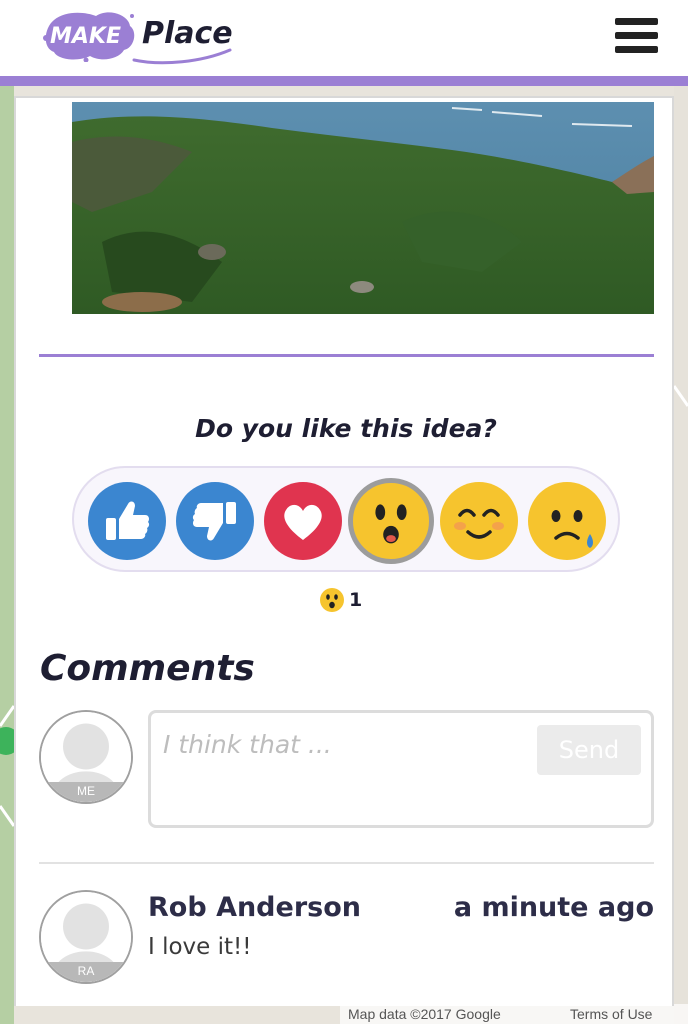 This screenshot has height=1024, width=688. I want to click on thumbs-down-icon, so click(214, 521).